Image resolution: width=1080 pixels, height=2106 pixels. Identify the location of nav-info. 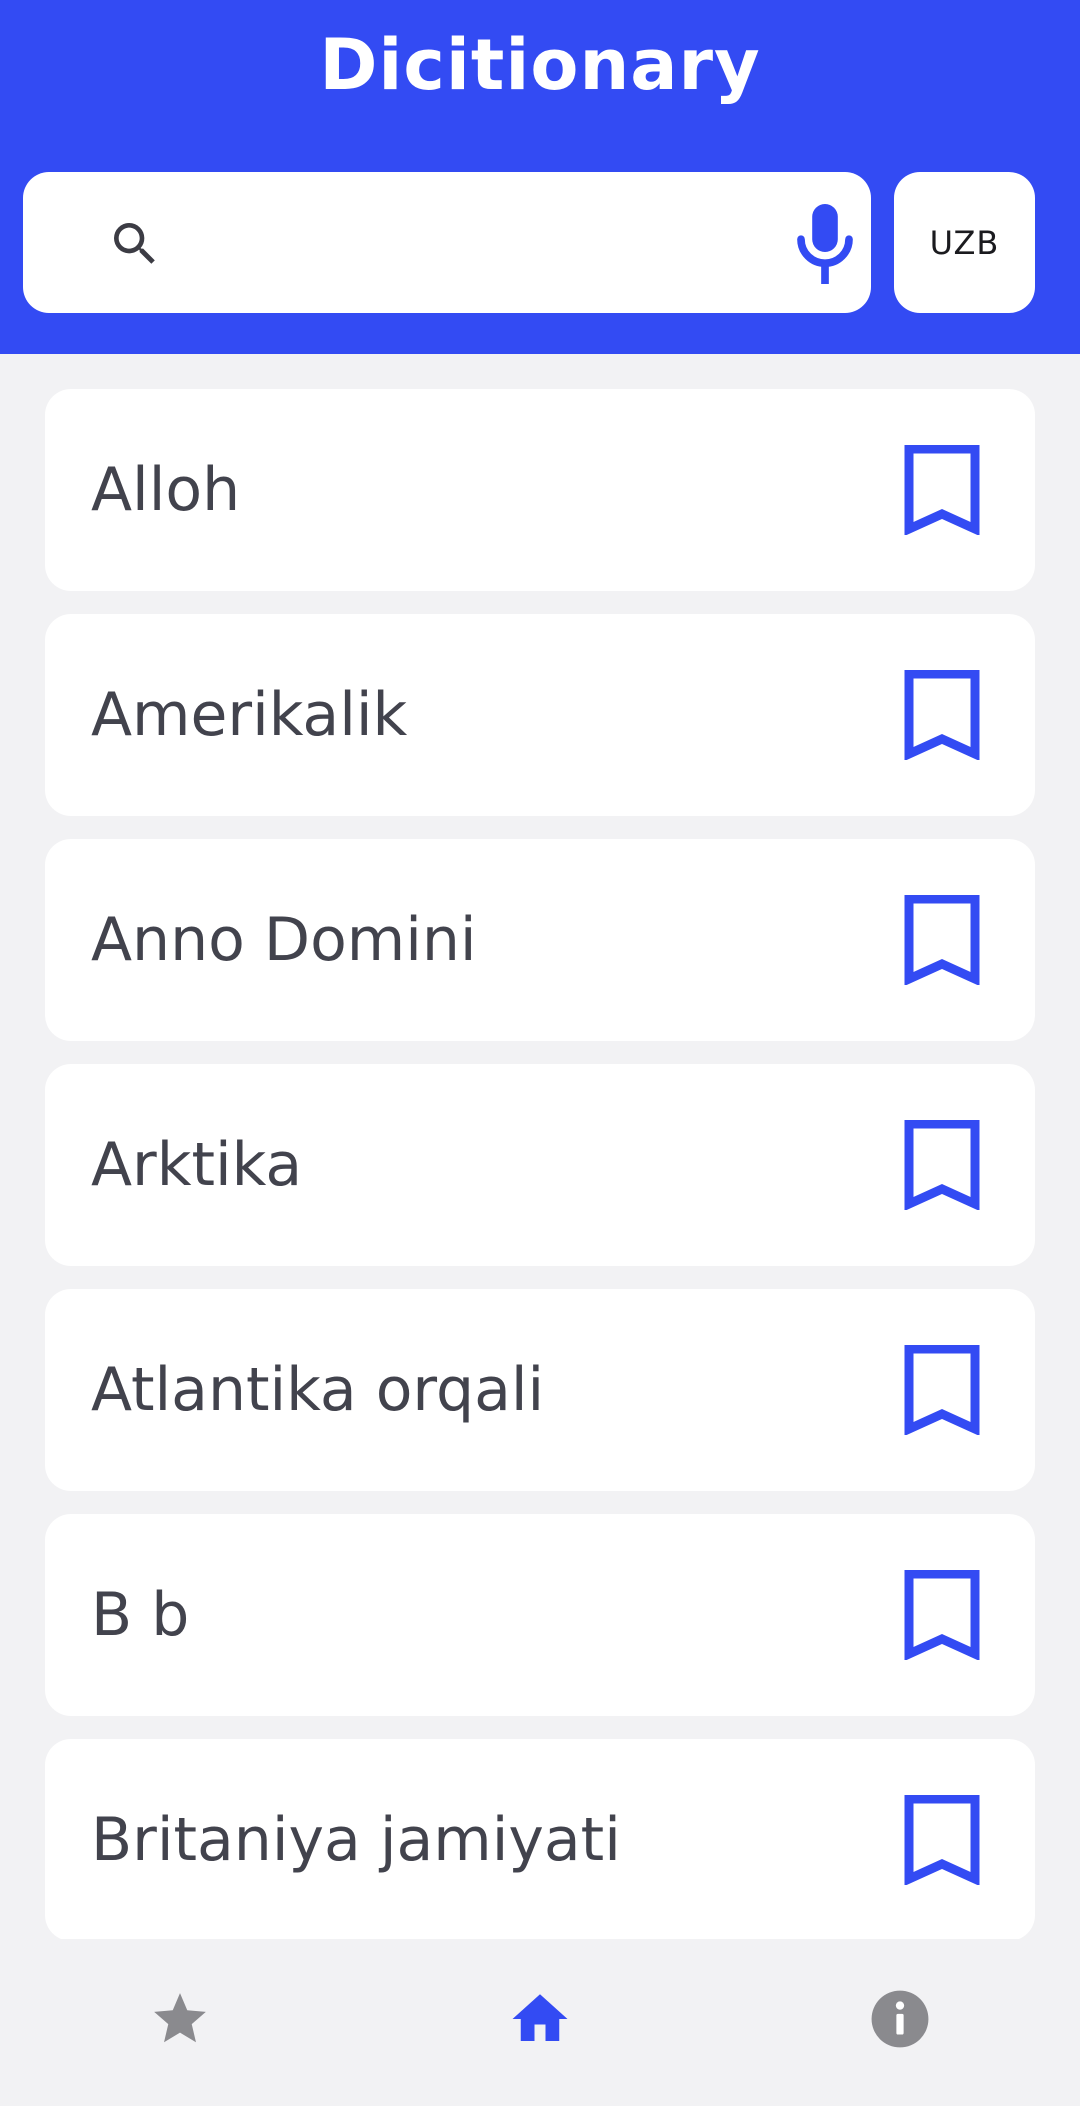
(900, 2019).